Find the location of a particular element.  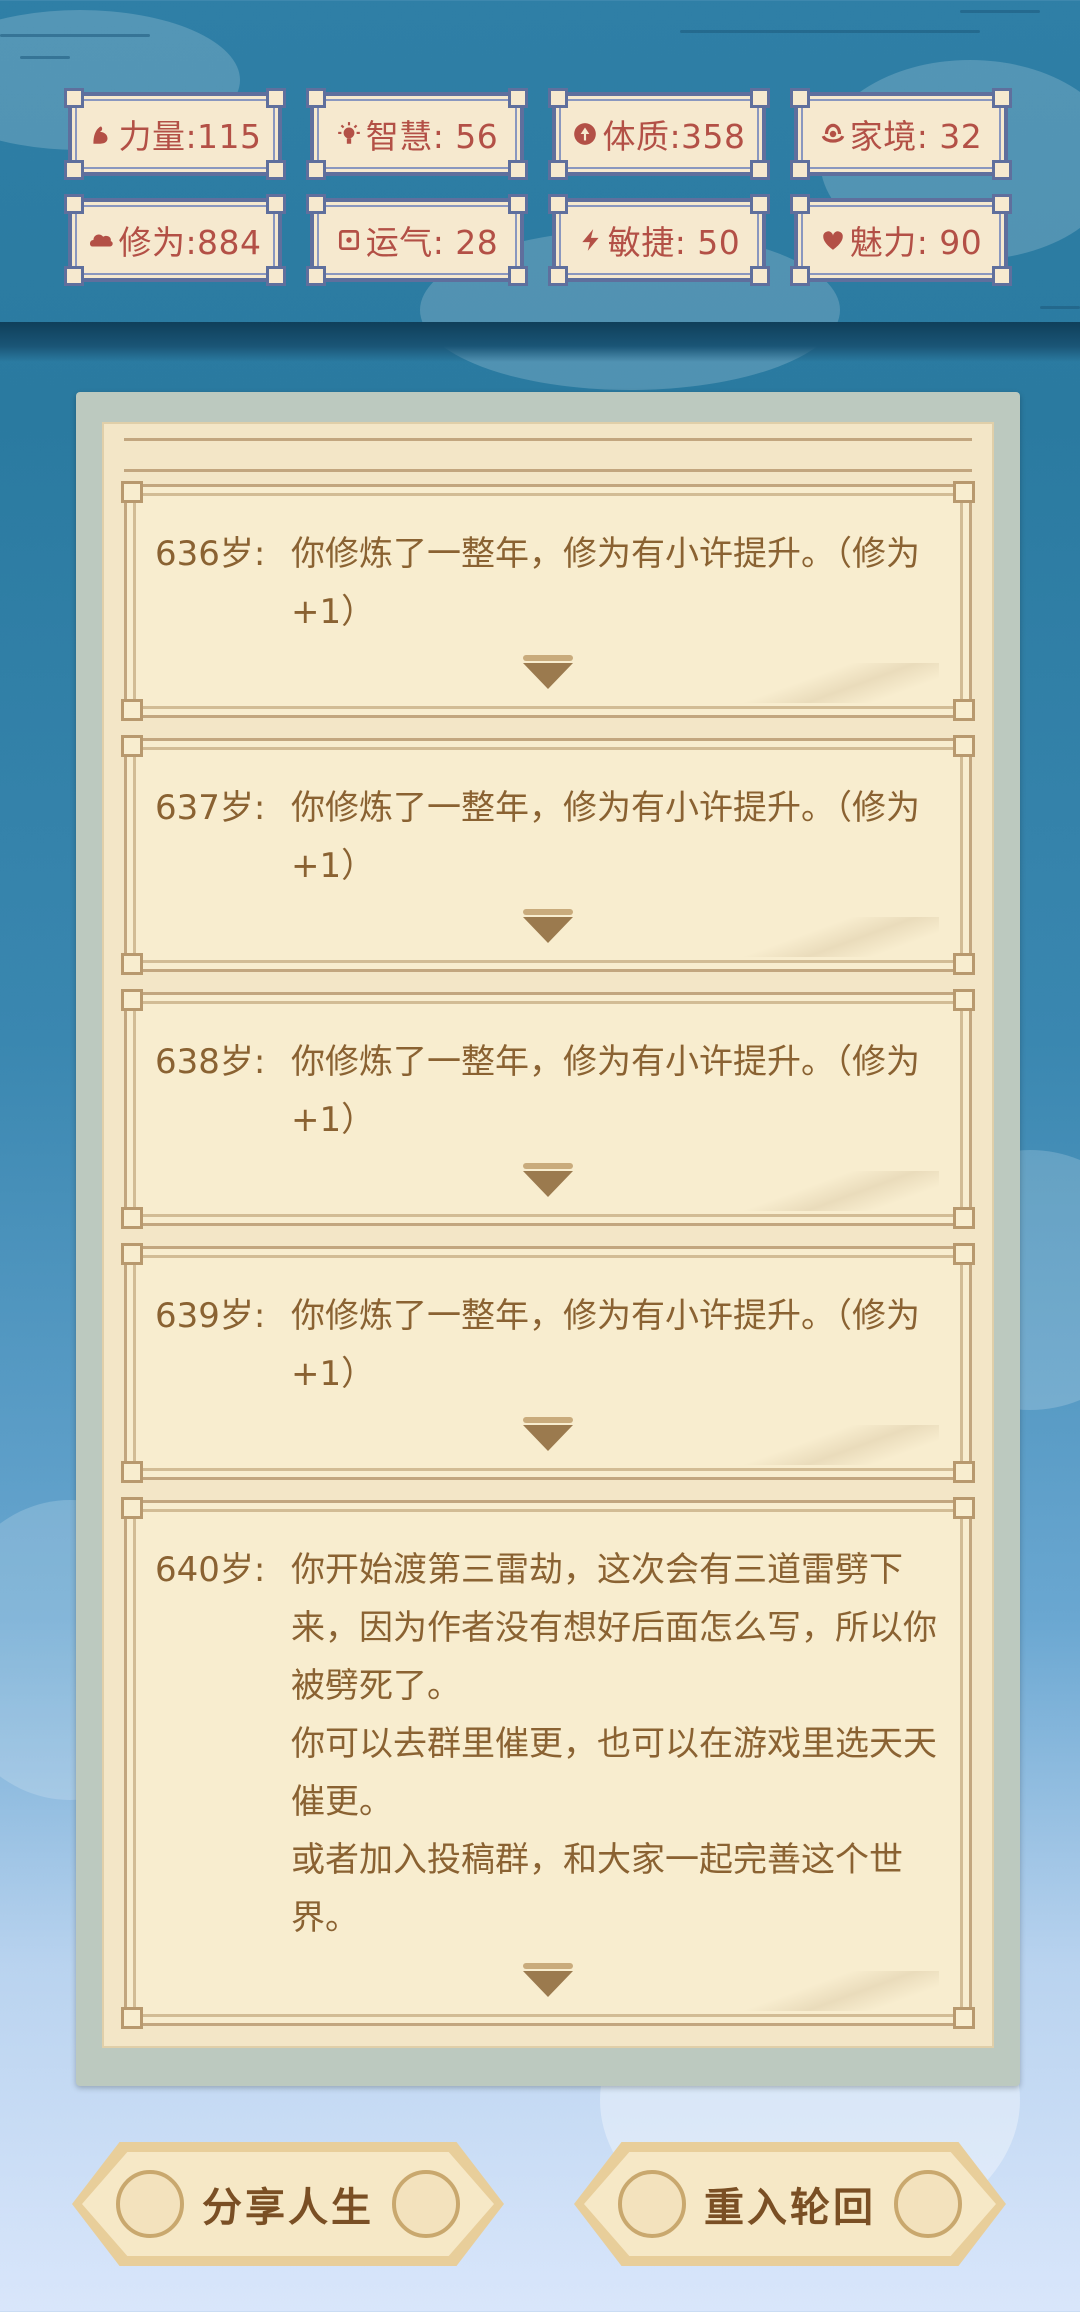

entry-text: 你可以去群里催更，也可以在游戏里选天天催更。 is located at coordinates (614, 1773).